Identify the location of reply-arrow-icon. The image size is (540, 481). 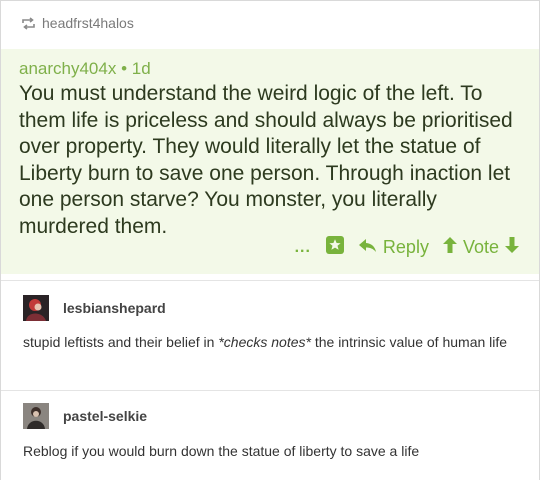
(367, 247).